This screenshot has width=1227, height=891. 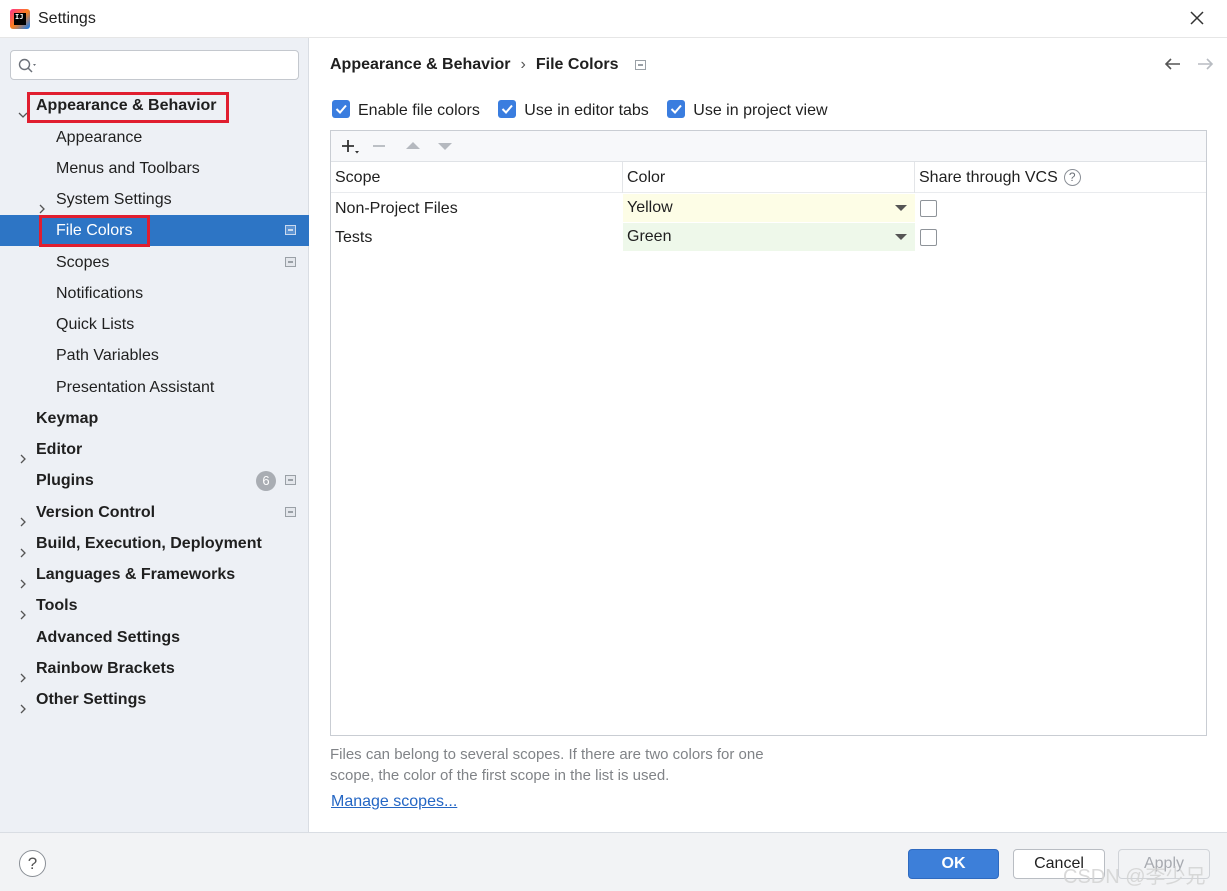 I want to click on tree-item-label: Editor, so click(x=59, y=449).